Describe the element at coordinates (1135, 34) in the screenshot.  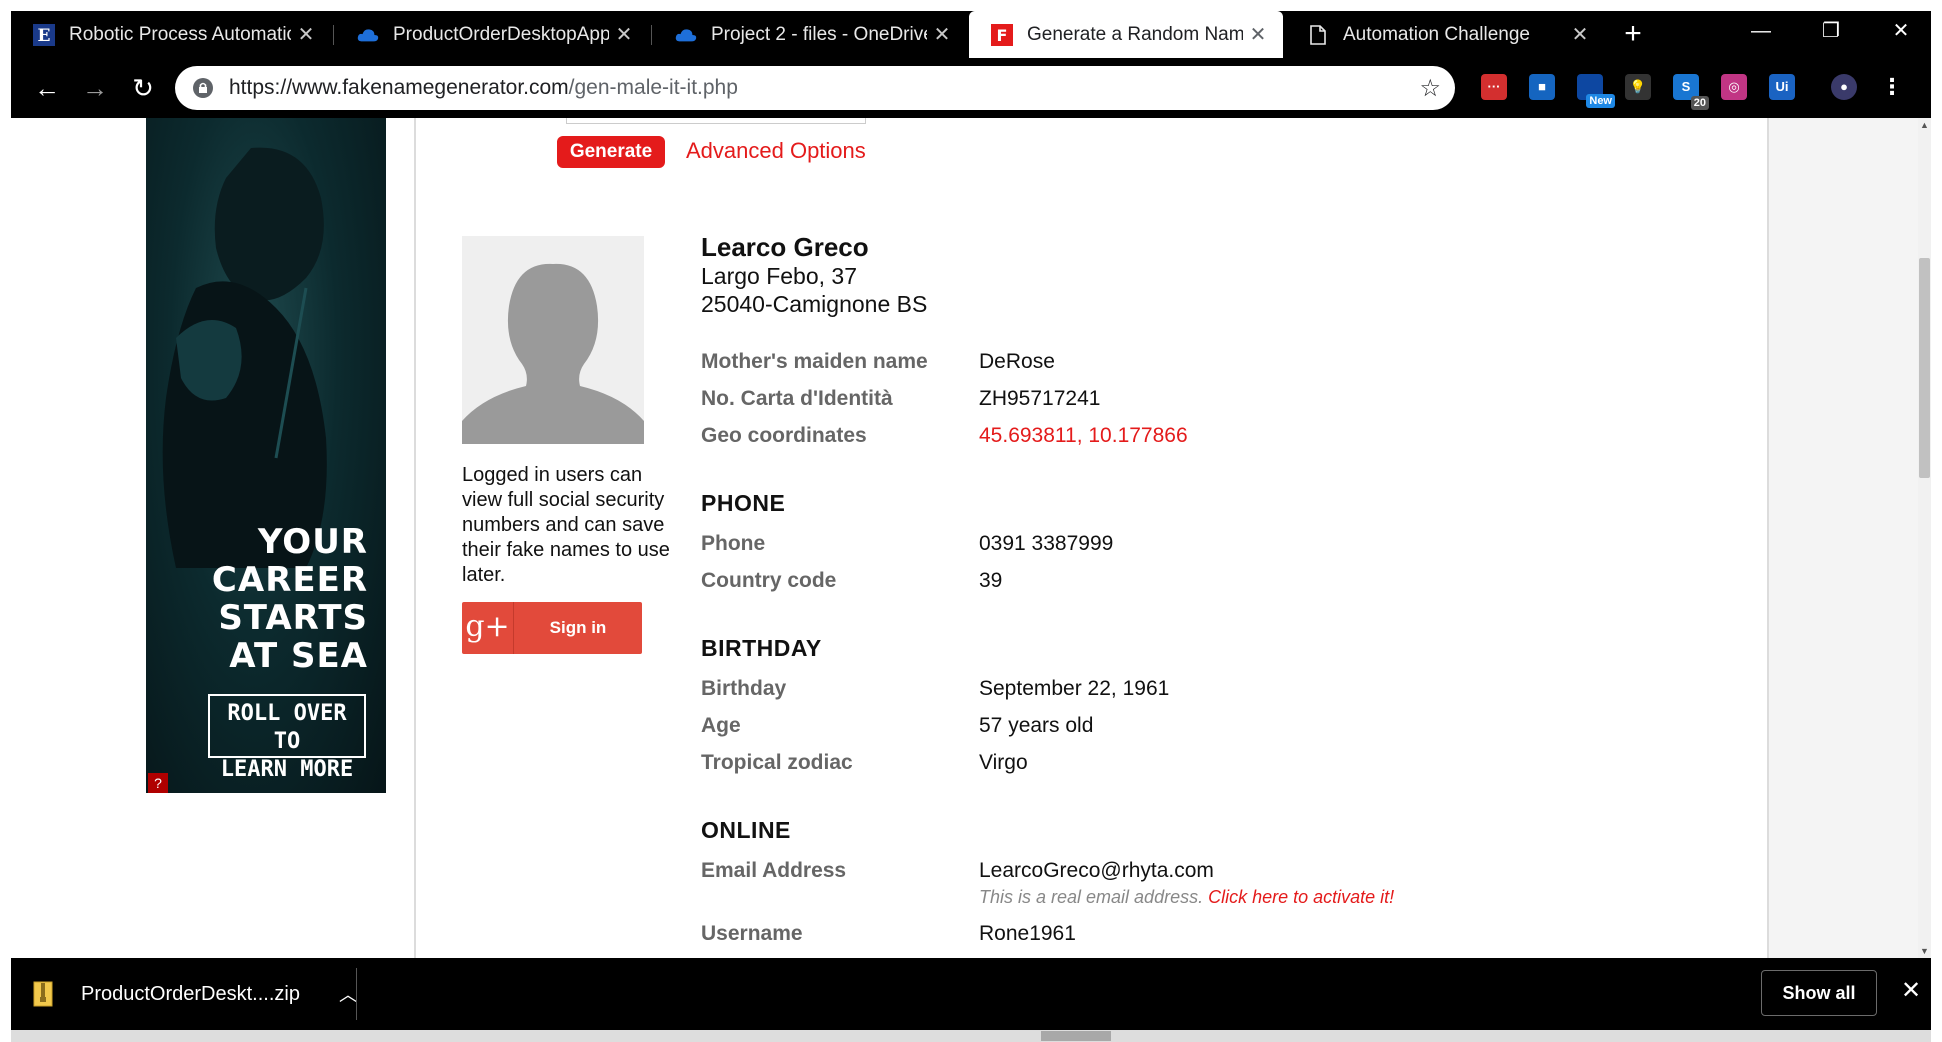
I see `tab-title: Generate a Random Name` at that location.